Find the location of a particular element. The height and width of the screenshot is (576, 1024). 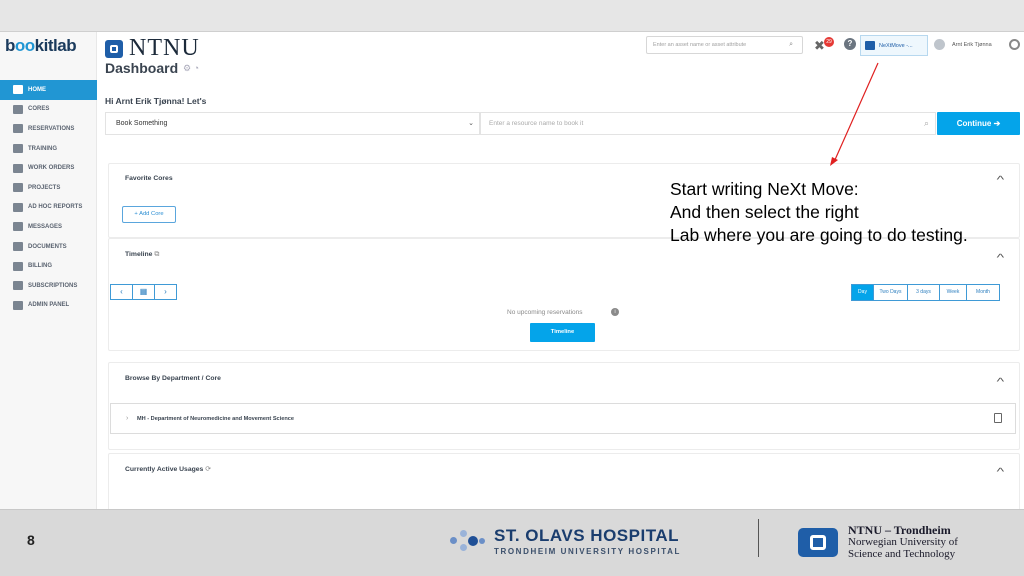

sidebar-item-subscriptions: SUBSCRIPTIONS is located at coordinates (48, 286).